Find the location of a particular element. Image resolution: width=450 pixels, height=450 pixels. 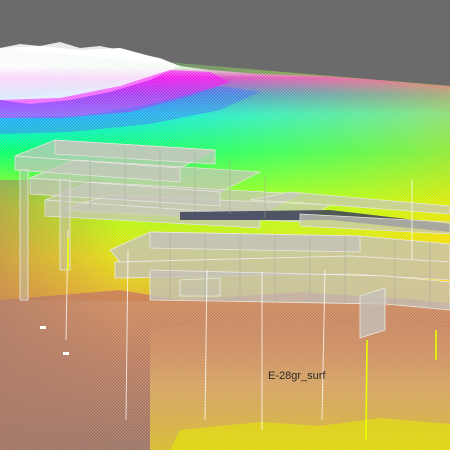

surface-label: E-28gr_surf is located at coordinates (297, 376).